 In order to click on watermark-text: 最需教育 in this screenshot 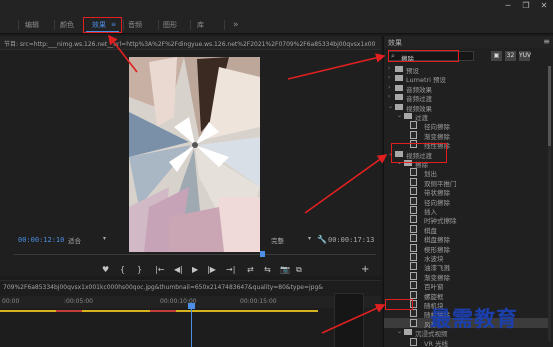, I will do `click(474, 318)`.